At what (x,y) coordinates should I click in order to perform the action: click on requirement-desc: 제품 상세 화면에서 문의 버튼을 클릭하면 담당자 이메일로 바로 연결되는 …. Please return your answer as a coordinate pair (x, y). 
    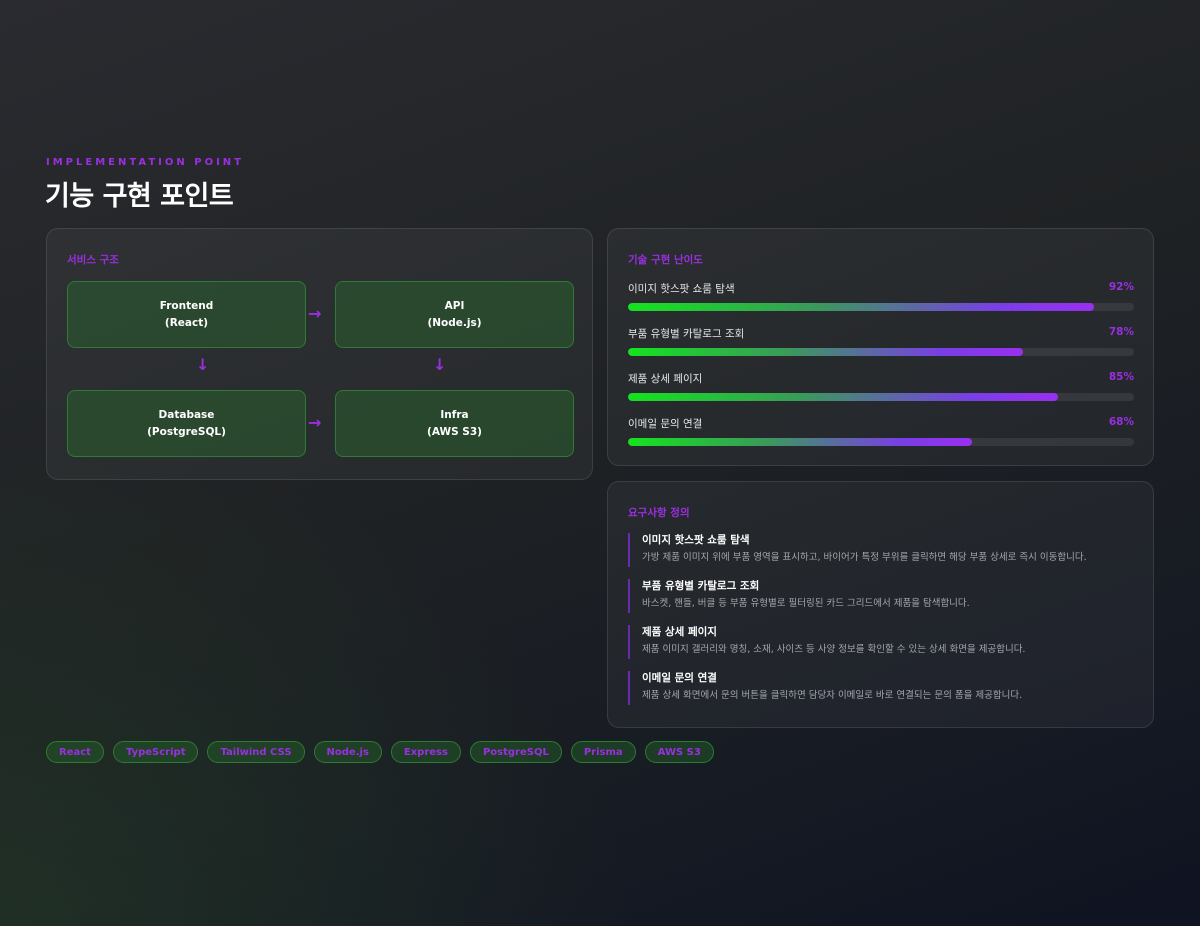
    Looking at the image, I should click on (832, 695).